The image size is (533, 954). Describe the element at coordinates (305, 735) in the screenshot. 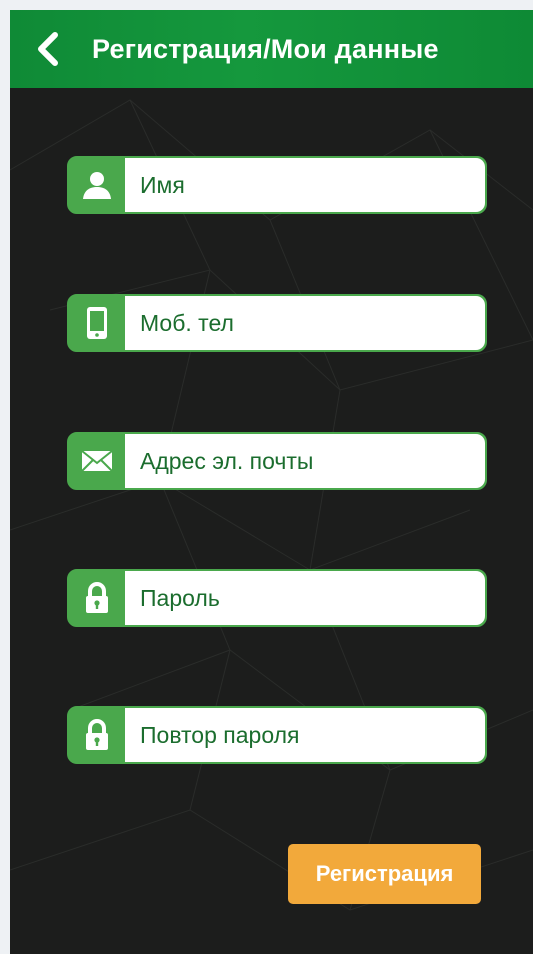

I see `repeat-password-input: Повтор пароля` at that location.